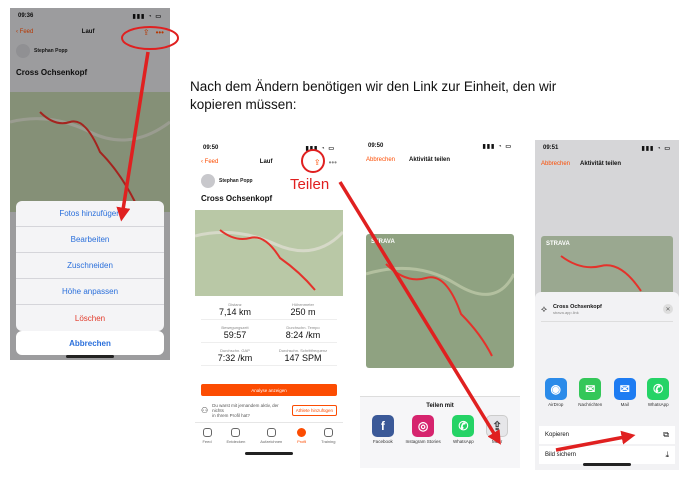 The image size is (679, 482). I want to click on share-sheet-title: Teilen mit, so click(440, 406).